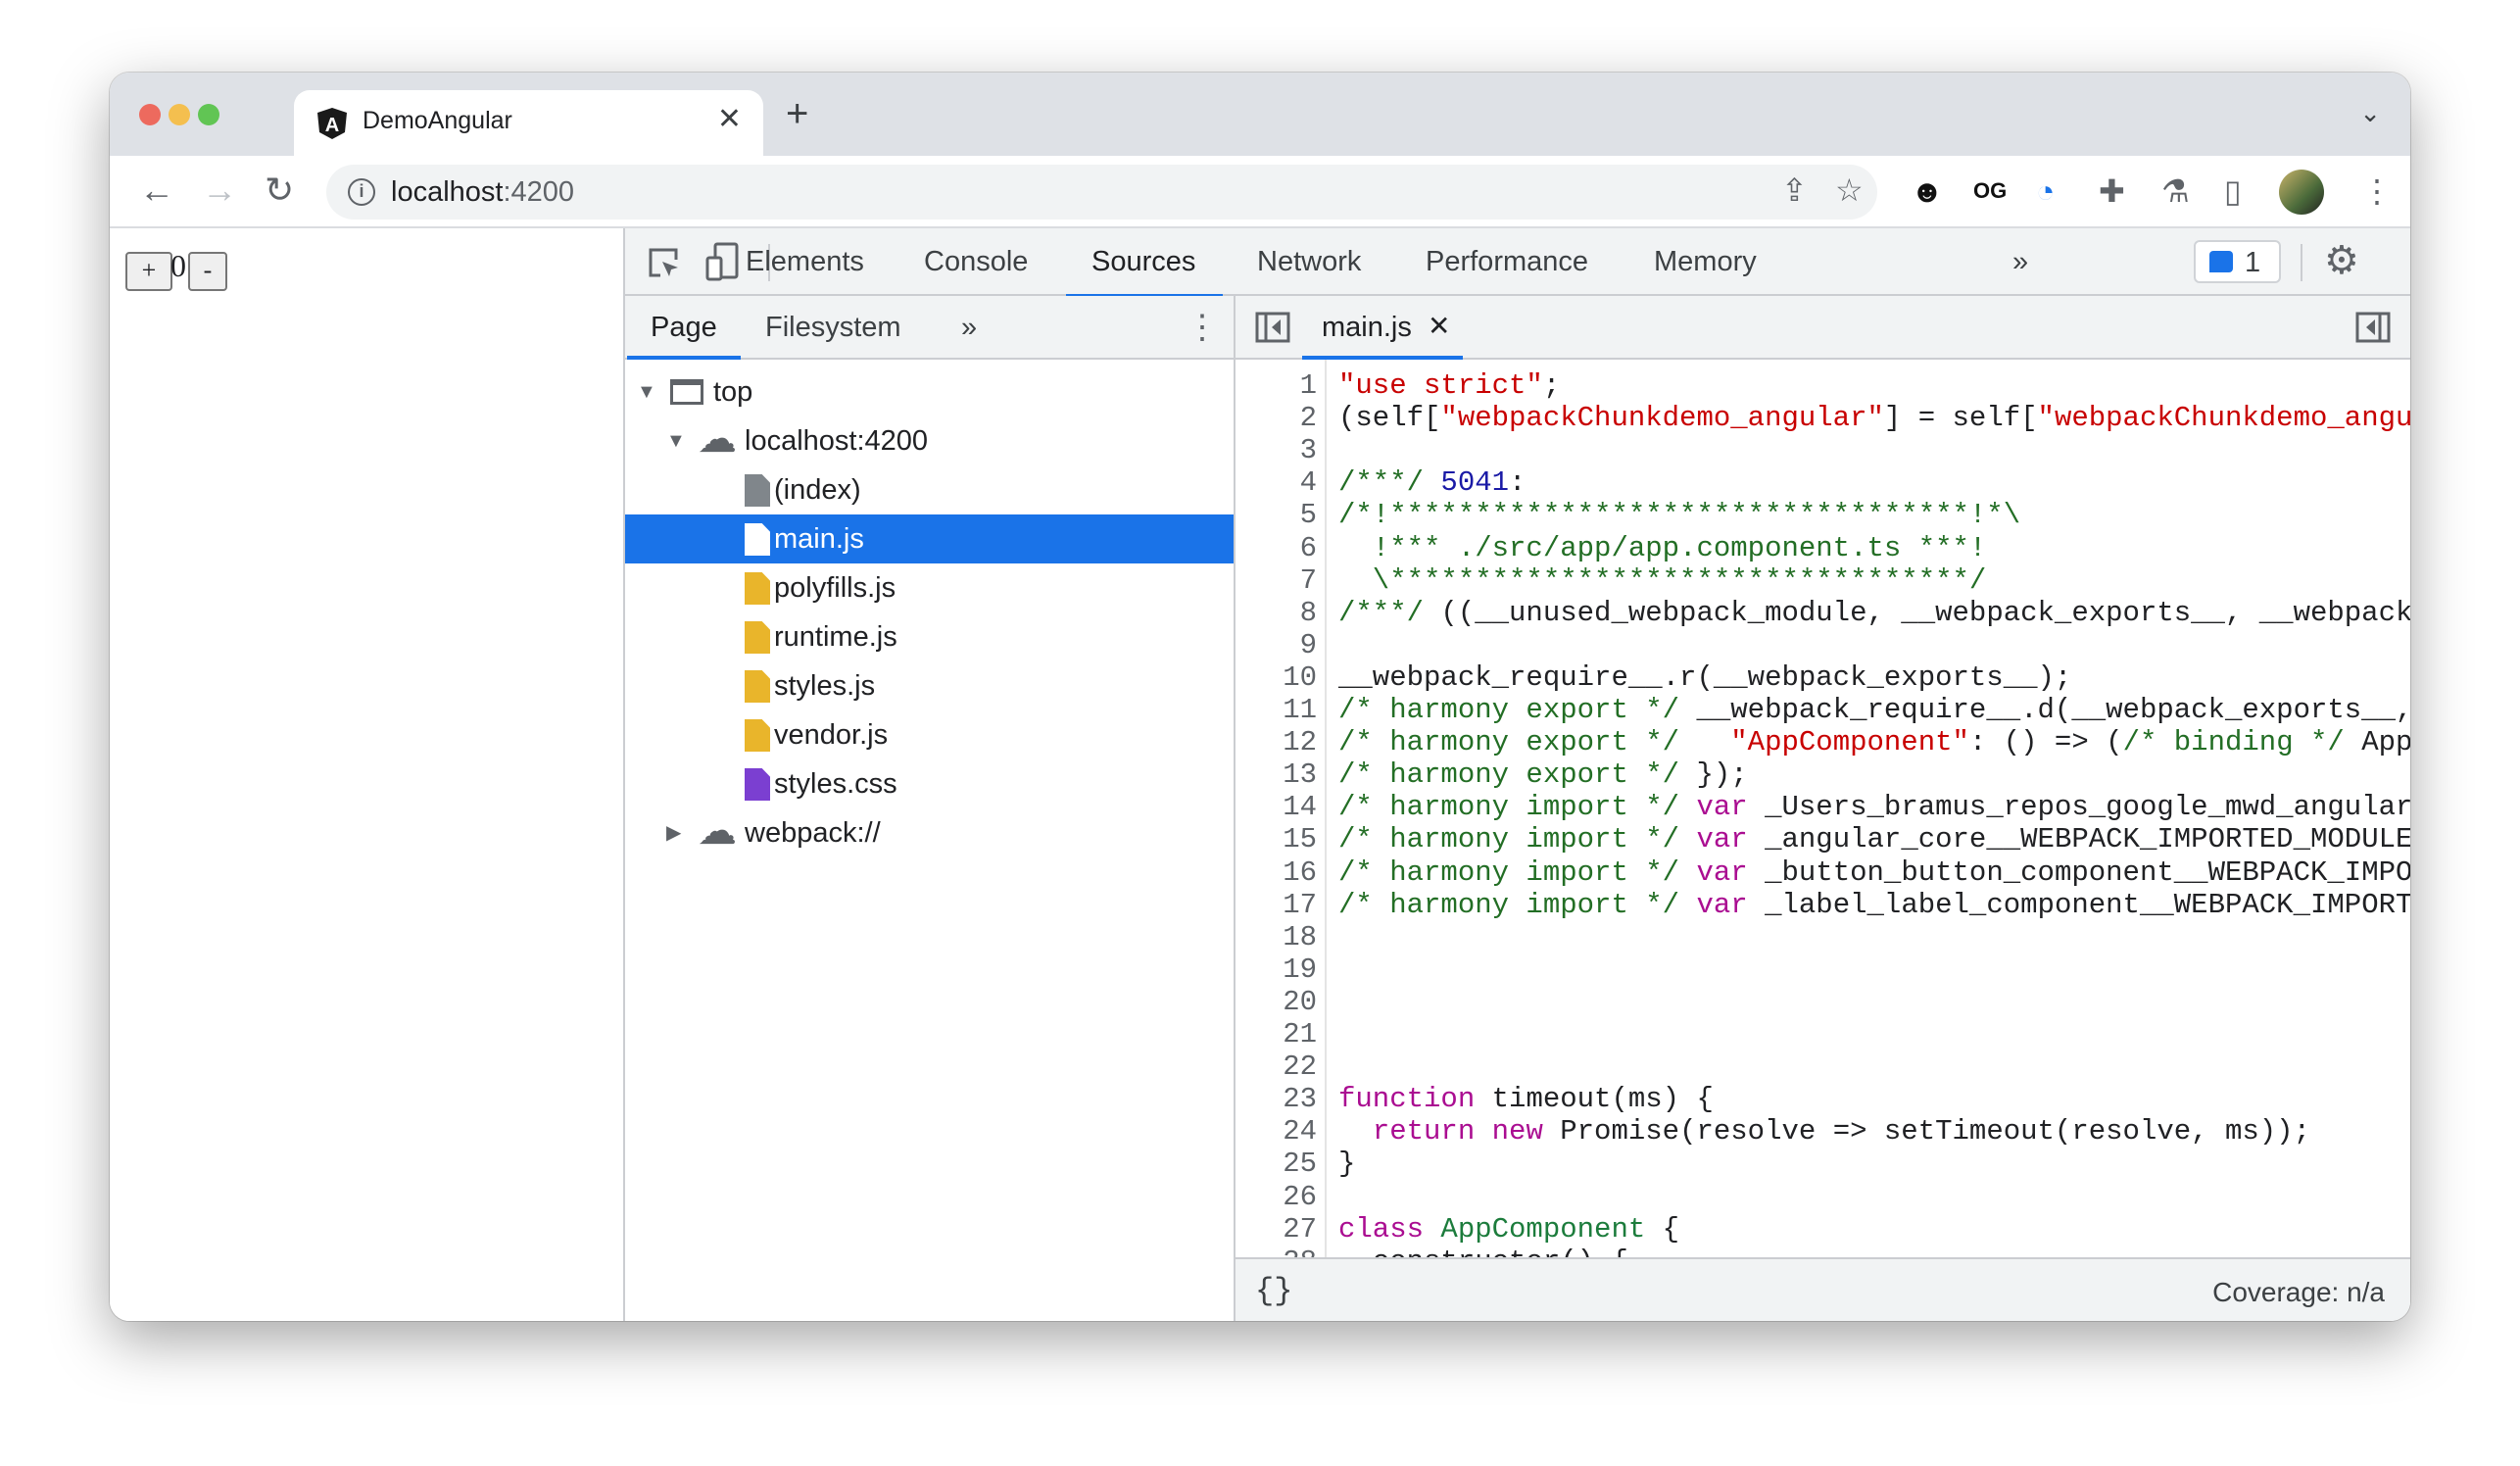  Describe the element at coordinates (1308, 645) in the screenshot. I see `line-number: 9` at that location.